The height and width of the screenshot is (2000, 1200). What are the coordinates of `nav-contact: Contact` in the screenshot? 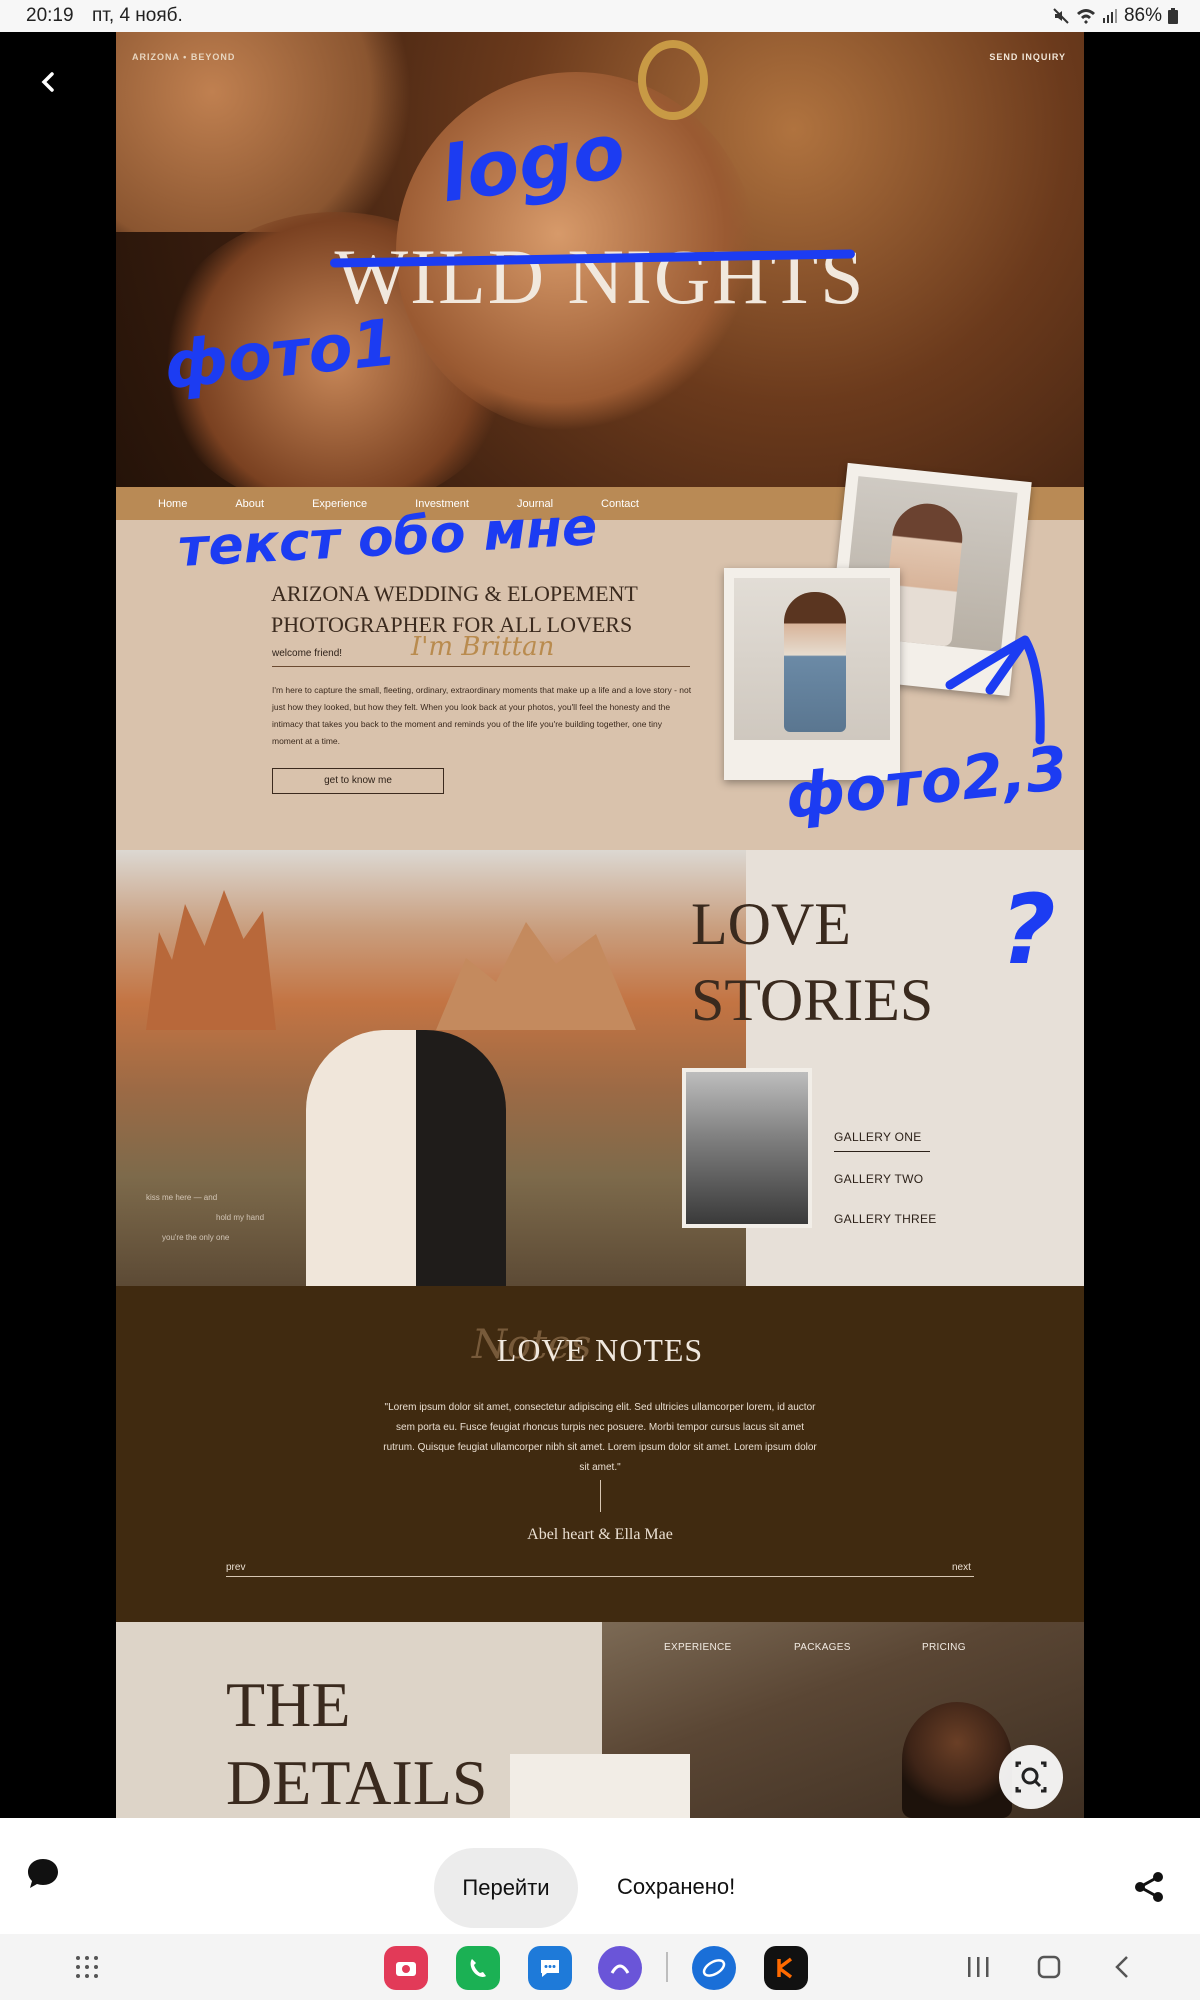 It's located at (620, 504).